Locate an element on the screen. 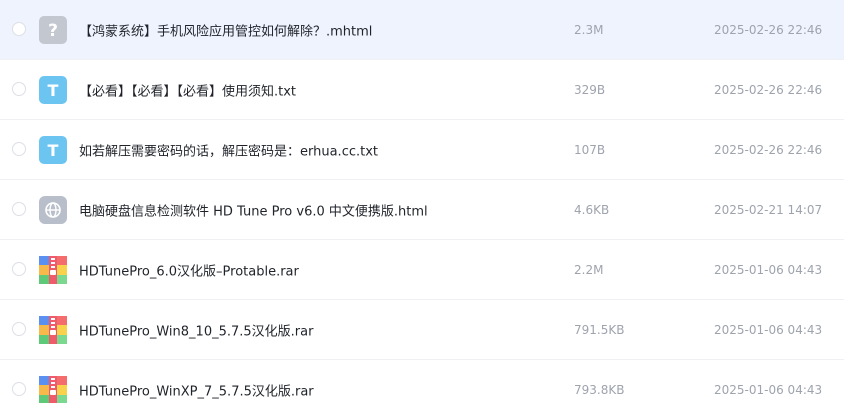 This screenshot has height=403, width=844. file-name: 【鸿蒙系统】手机风险应用管控如何解除？.mhtml is located at coordinates (225, 29).